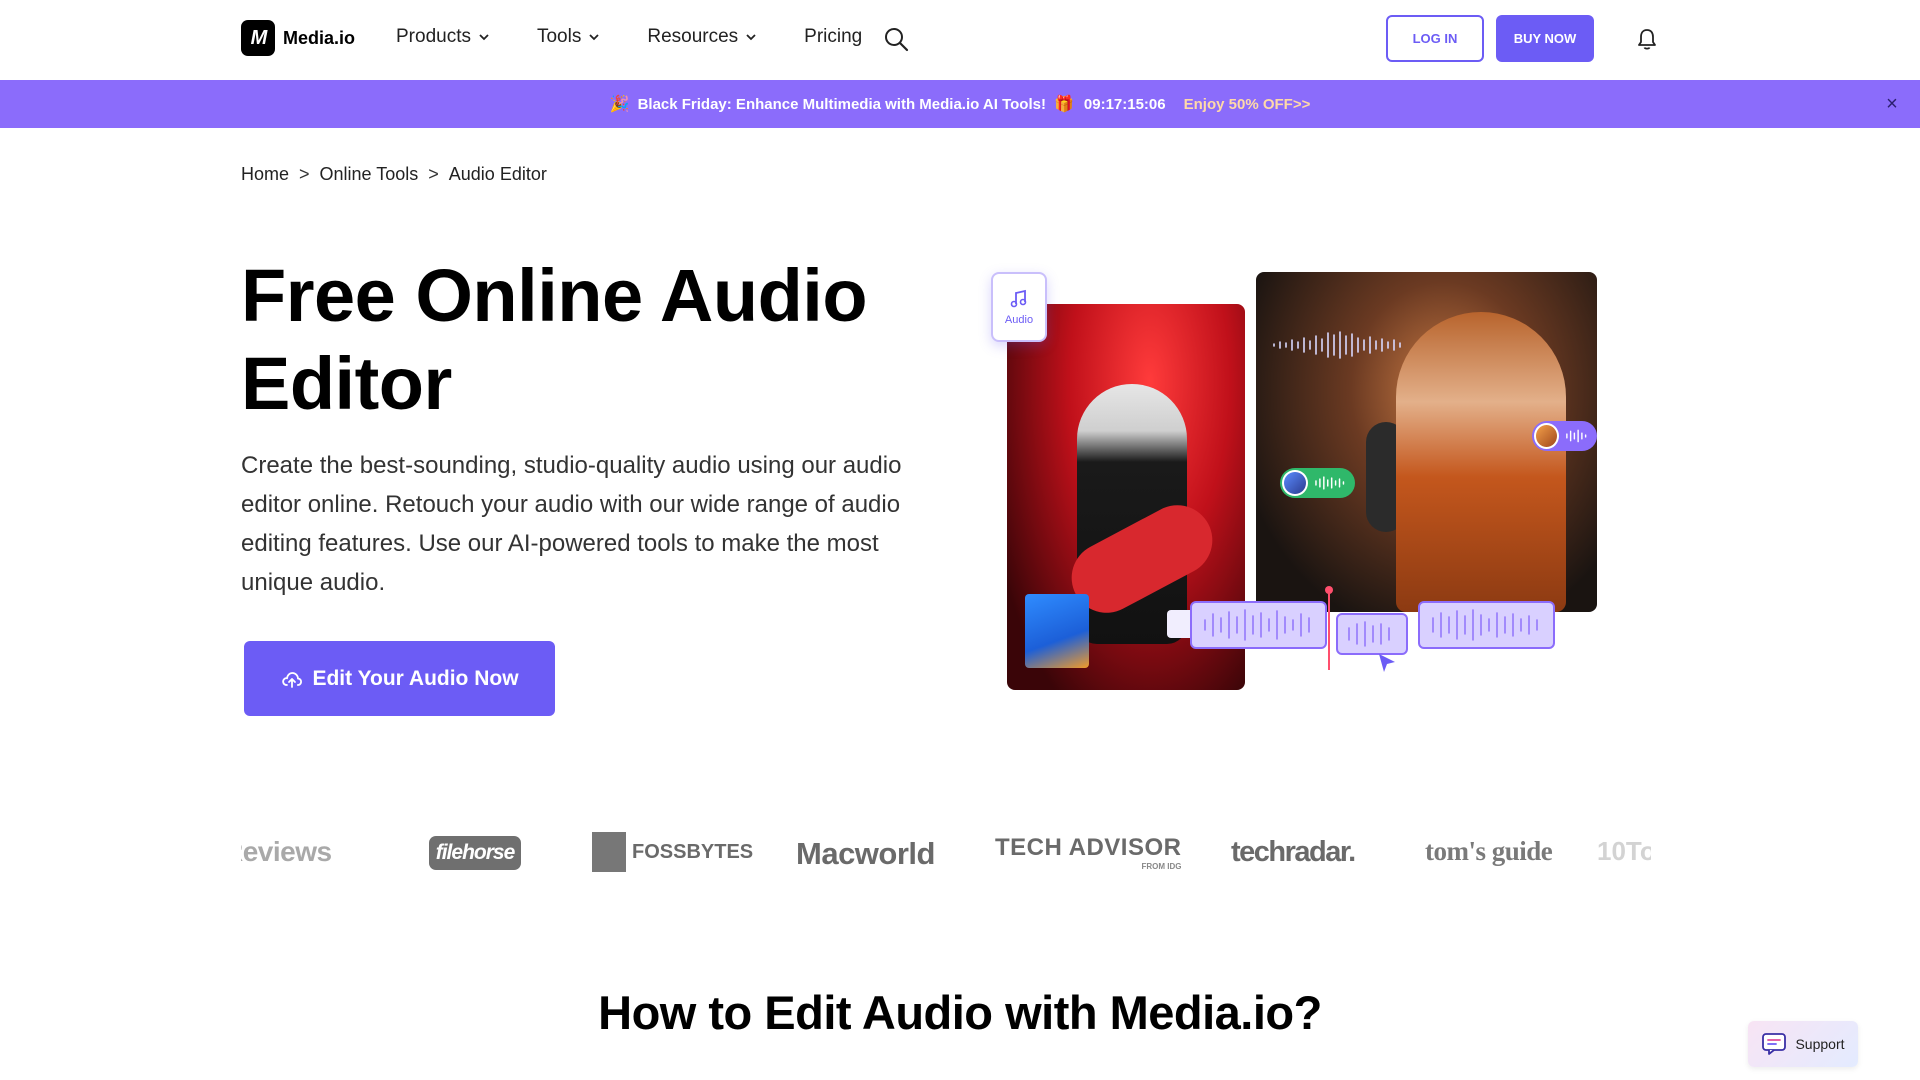 This screenshot has width=1920, height=1080. Describe the element at coordinates (265, 174) in the screenshot. I see `breadcrumb-home: Home` at that location.